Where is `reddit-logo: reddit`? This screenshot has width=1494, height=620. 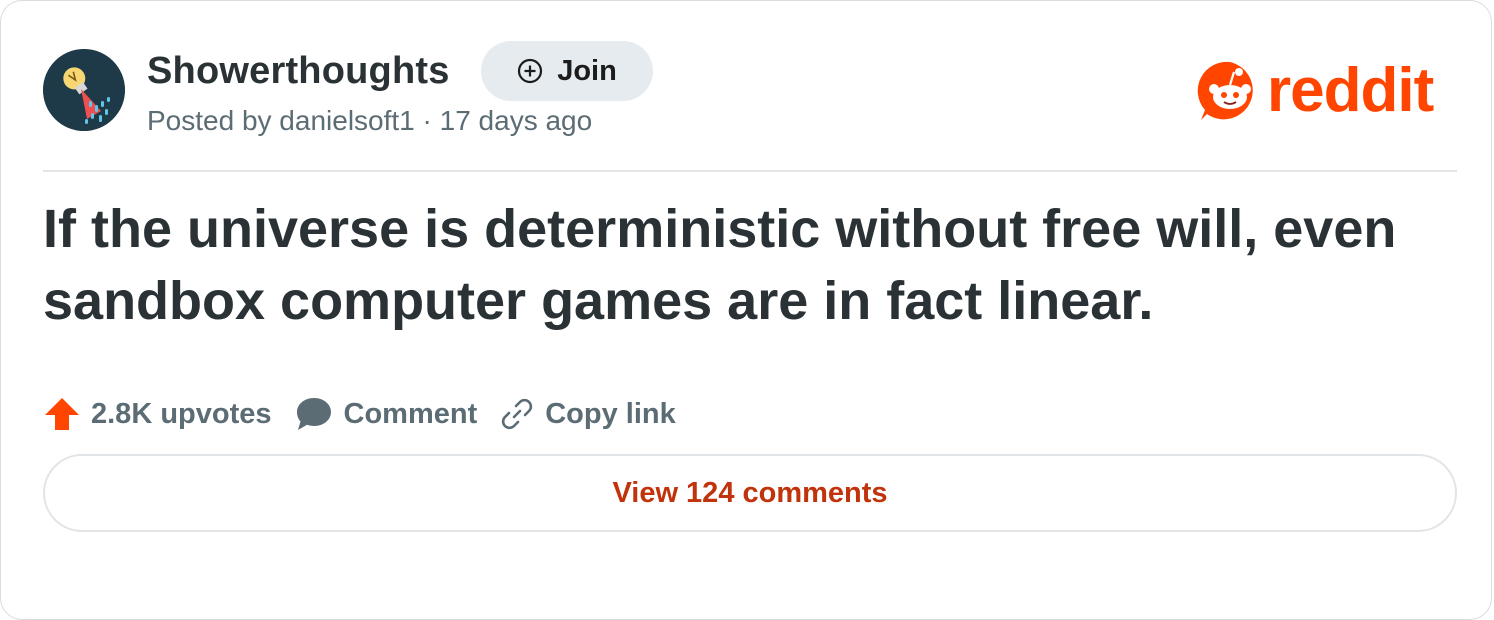 reddit-logo: reddit is located at coordinates (1315, 90).